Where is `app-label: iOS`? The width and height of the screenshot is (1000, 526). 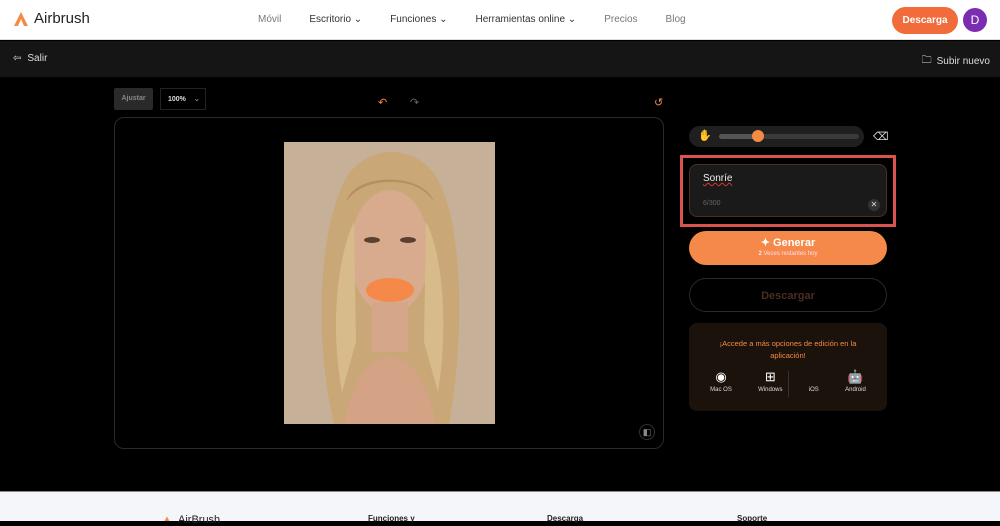 app-label: iOS is located at coordinates (813, 390).